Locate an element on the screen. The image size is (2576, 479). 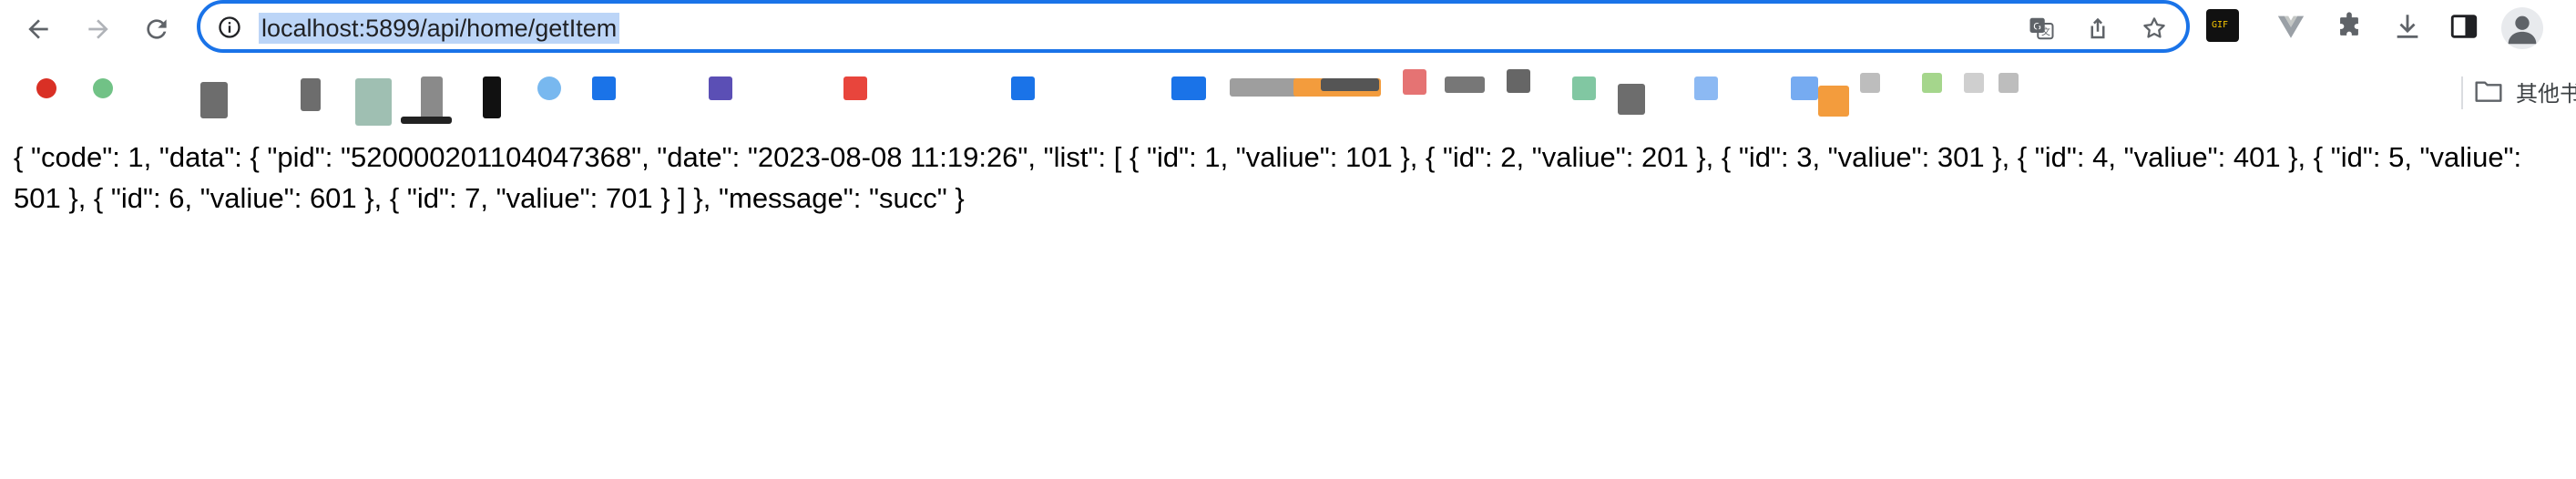
translate-icon: G 文 is located at coordinates (2041, 28).